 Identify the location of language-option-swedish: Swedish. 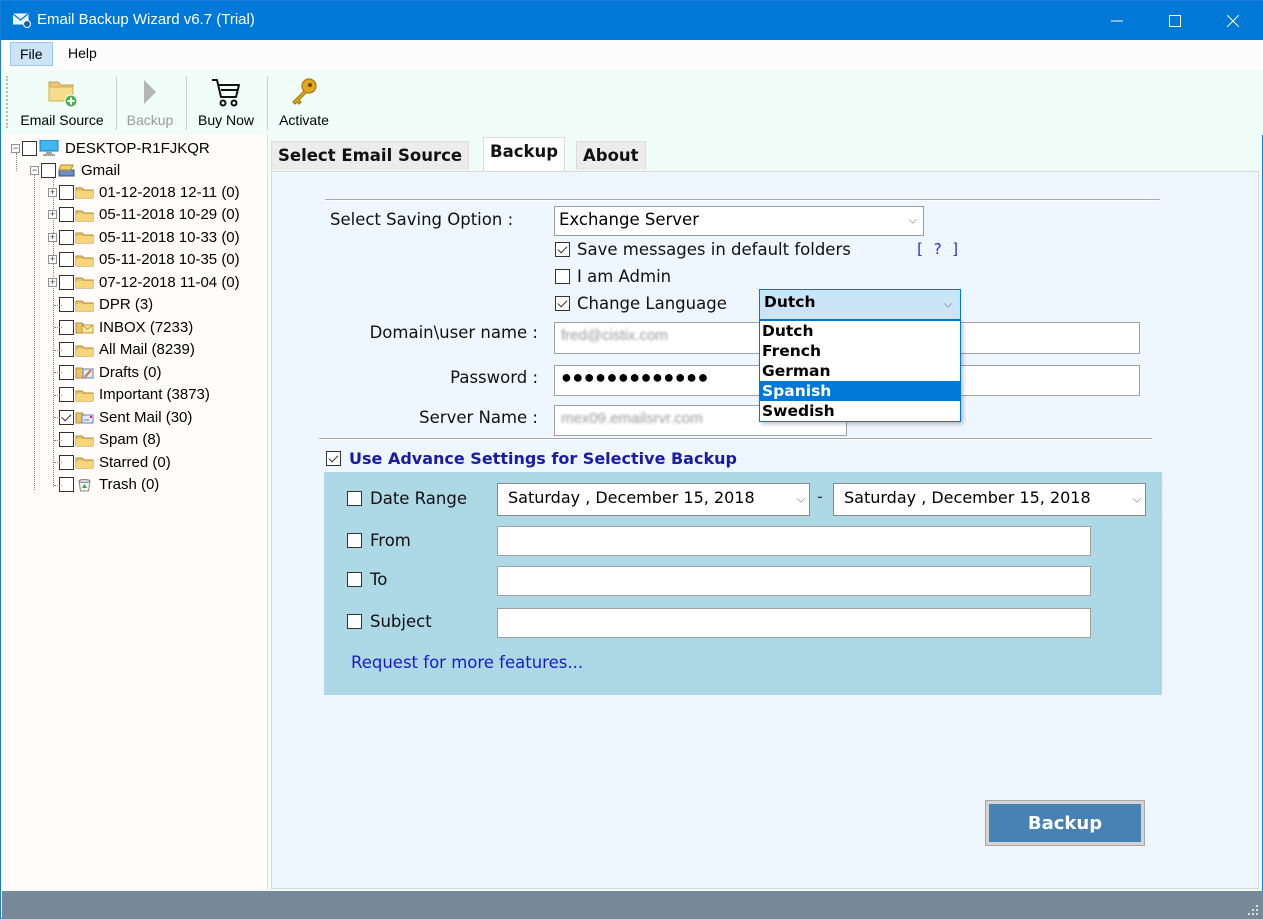
(860, 411).